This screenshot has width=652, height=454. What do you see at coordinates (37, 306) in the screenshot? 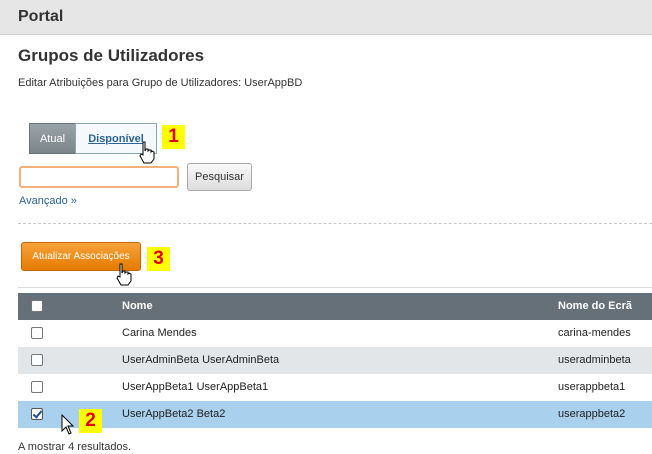
I see `select-all-checkbox` at bounding box center [37, 306].